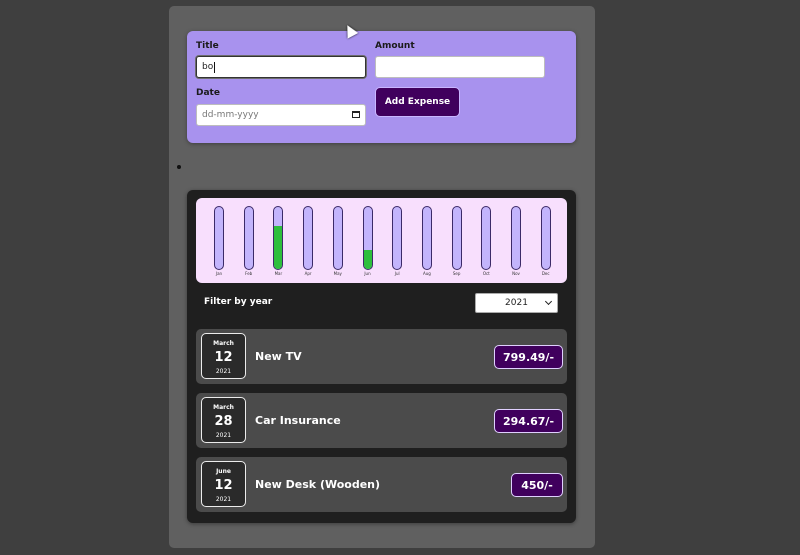 The image size is (800, 555). Describe the element at coordinates (278, 273) in the screenshot. I see `chart-bar-label: Mar` at that location.